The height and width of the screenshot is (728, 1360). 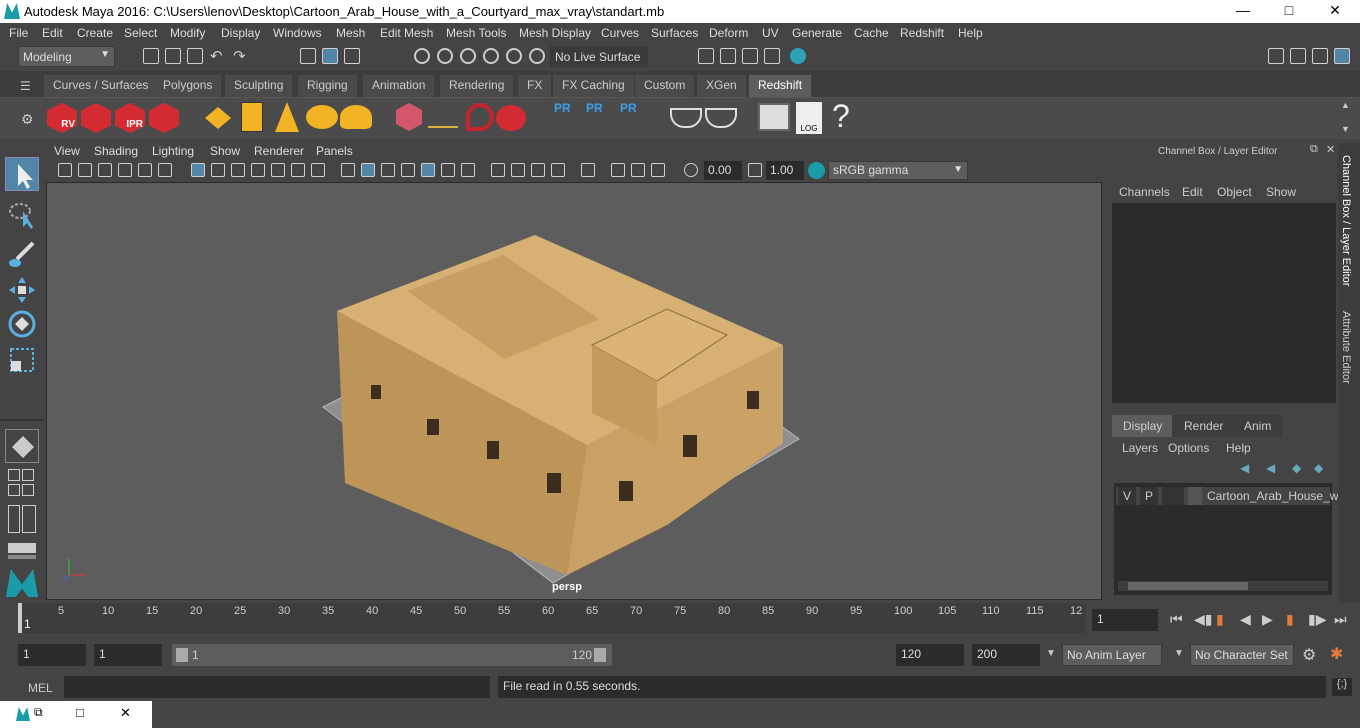 I want to click on redshift-pr-export-icon: PR, so click(x=599, y=118).